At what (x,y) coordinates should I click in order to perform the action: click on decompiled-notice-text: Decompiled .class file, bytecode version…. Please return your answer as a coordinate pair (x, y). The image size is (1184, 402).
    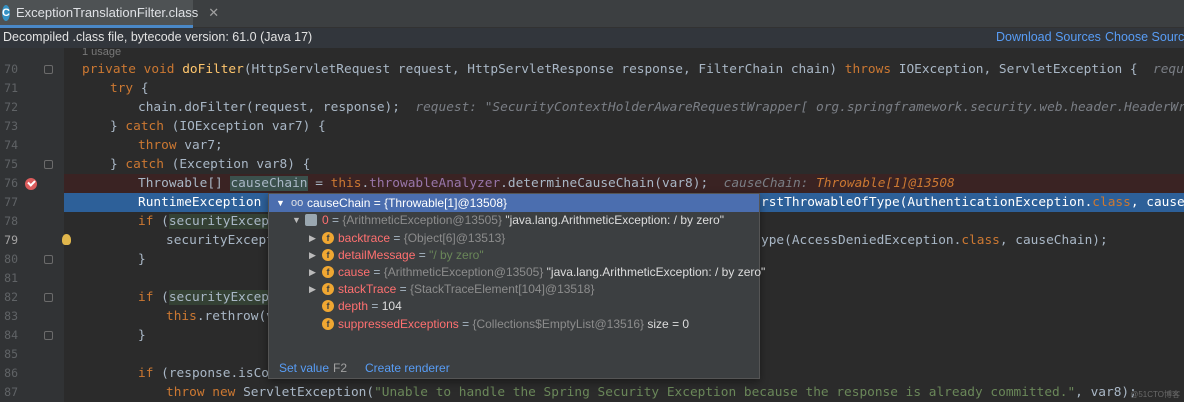
    Looking at the image, I should click on (158, 37).